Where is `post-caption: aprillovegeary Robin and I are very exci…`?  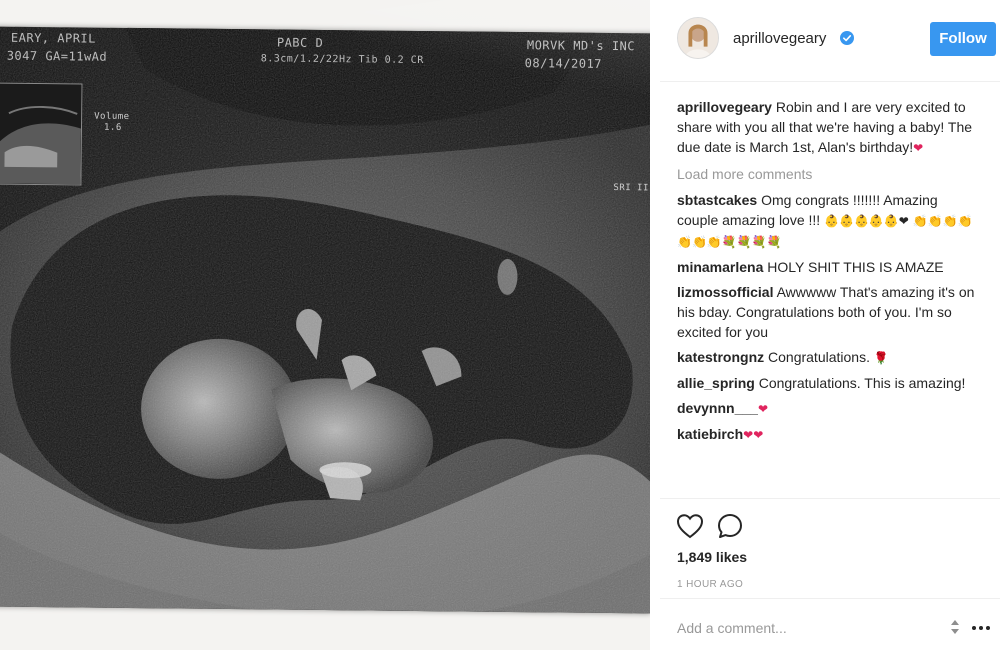
post-caption: aprillovegeary Robin and I are very exci… is located at coordinates (827, 127).